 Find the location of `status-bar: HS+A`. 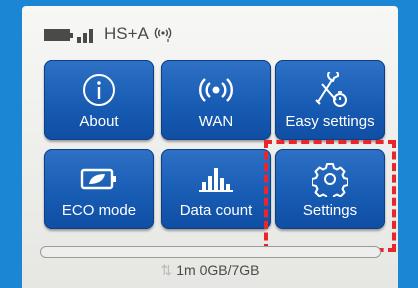

status-bar: HS+A is located at coordinates (210, 29).